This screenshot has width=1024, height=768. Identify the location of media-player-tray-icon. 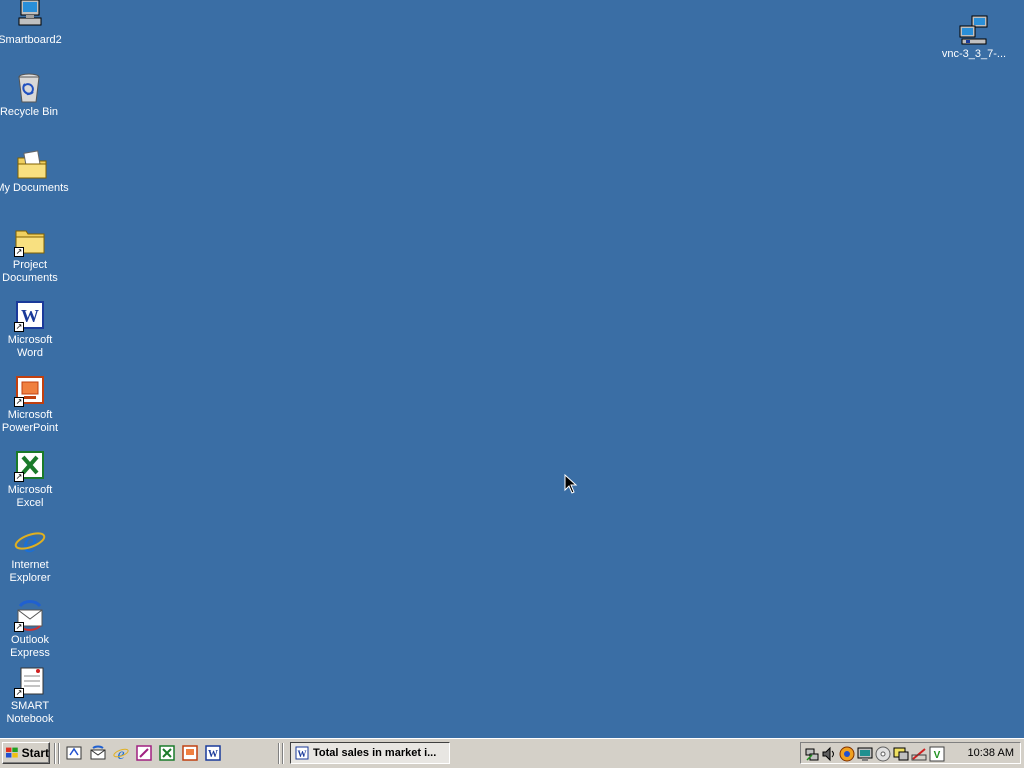
(847, 754).